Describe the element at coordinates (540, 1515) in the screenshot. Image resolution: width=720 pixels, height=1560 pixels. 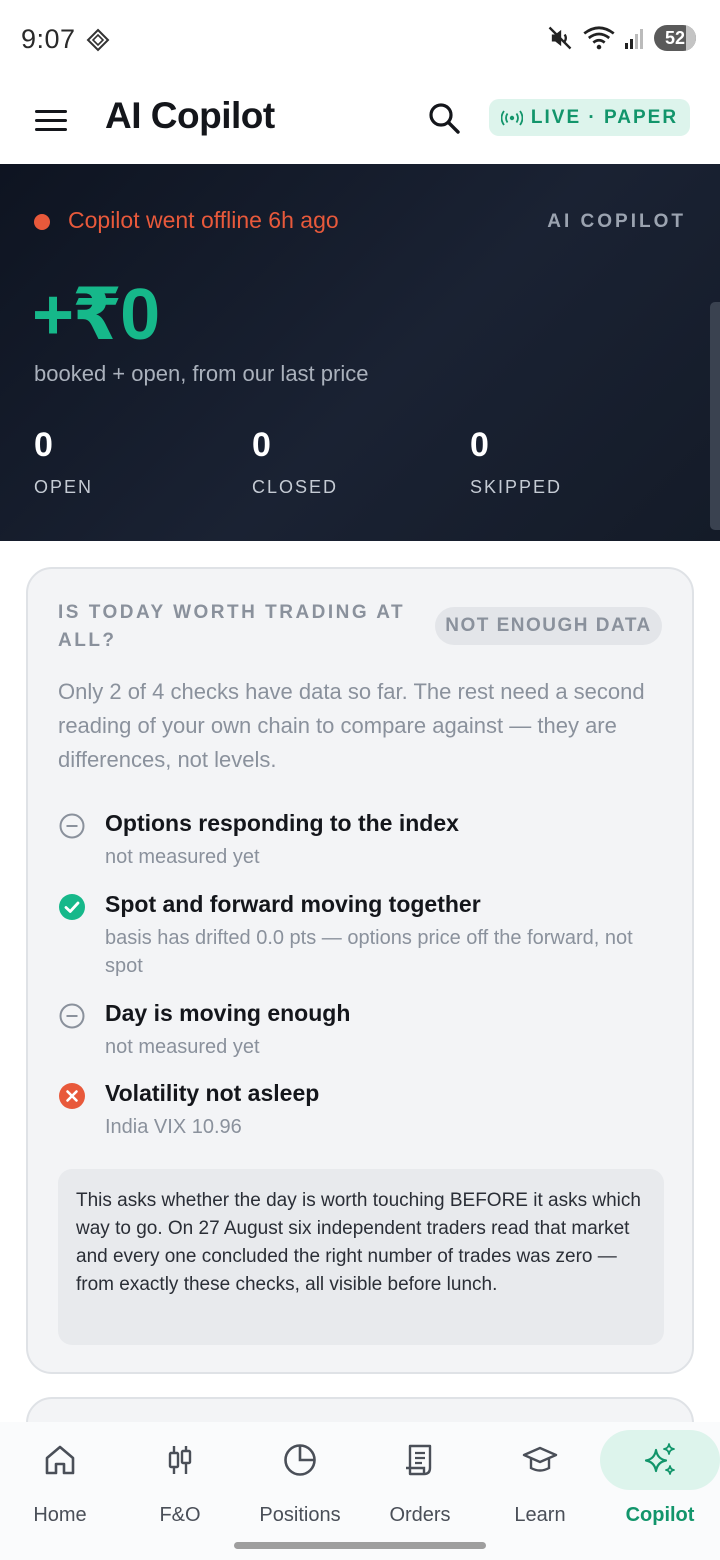
I see `nav-label: Learn` at that location.